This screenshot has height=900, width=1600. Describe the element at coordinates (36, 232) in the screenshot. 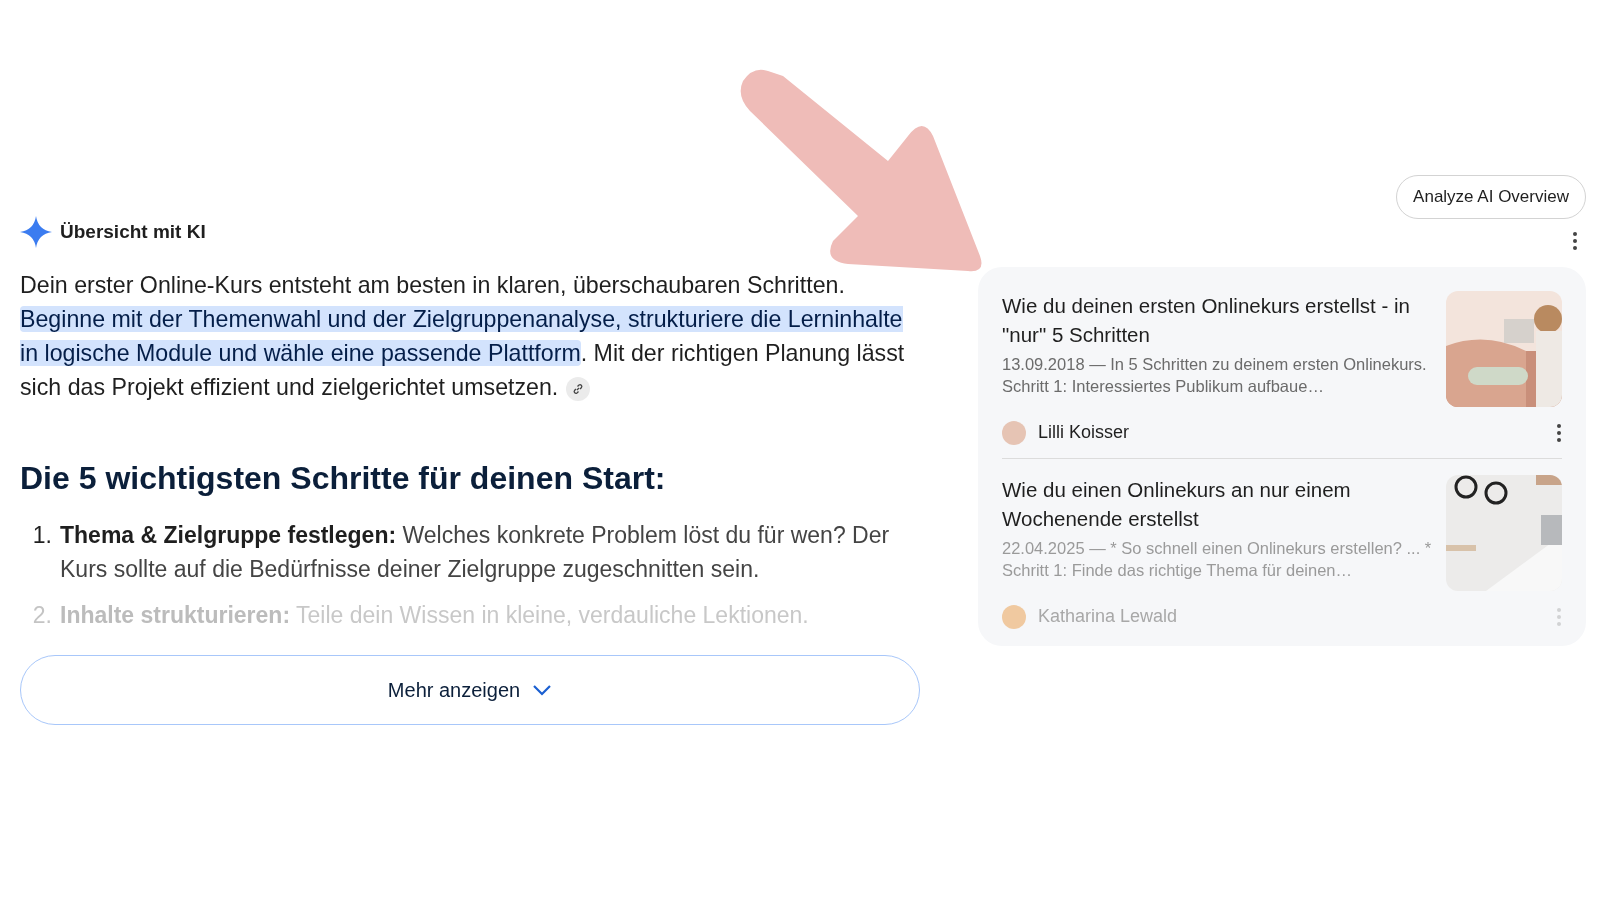

I see `sparkle-icon` at that location.